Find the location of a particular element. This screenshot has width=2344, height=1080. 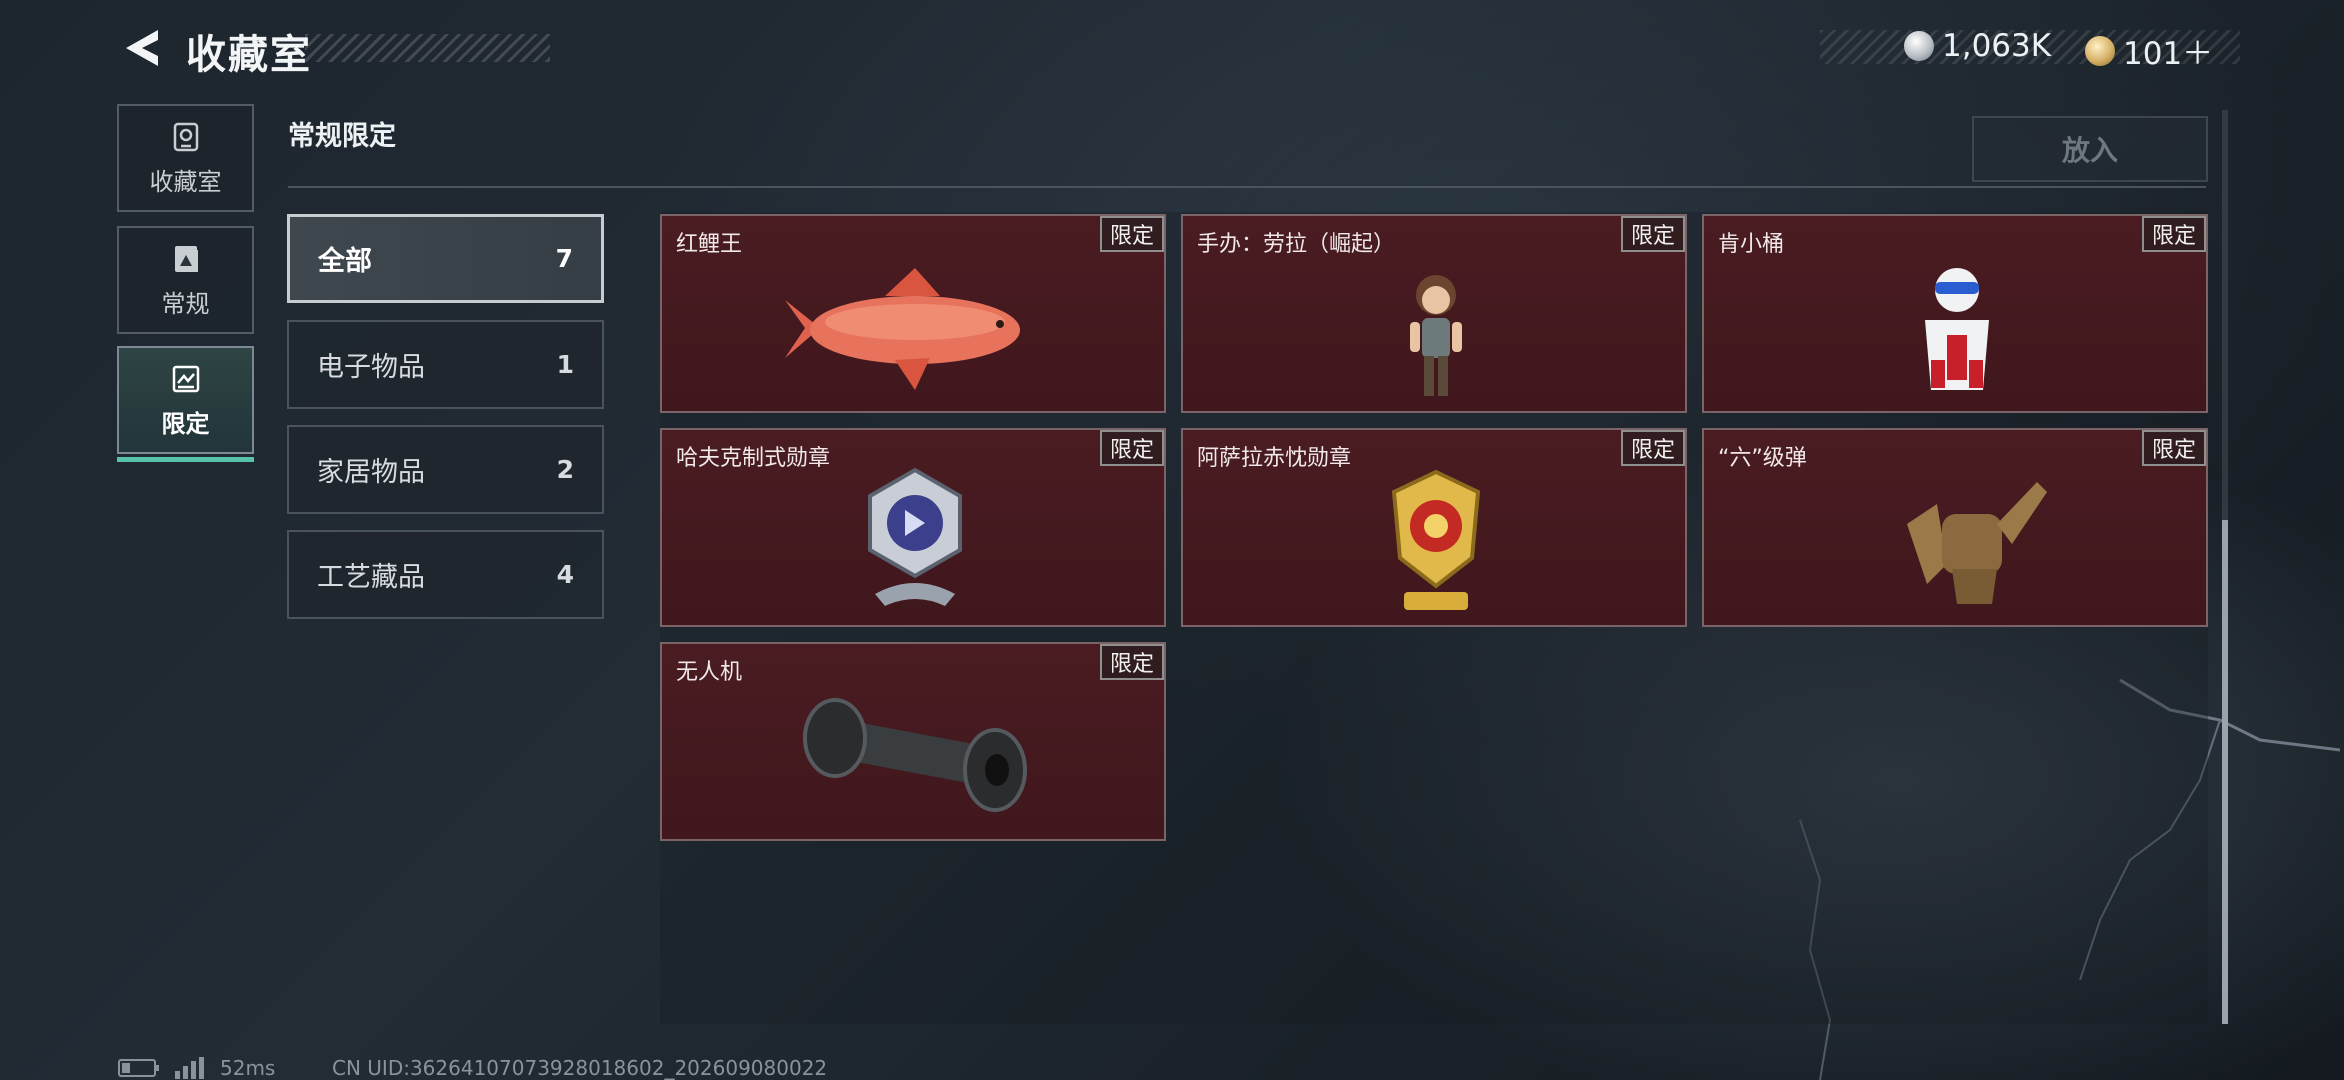

regular-icon is located at coordinates (186, 258).